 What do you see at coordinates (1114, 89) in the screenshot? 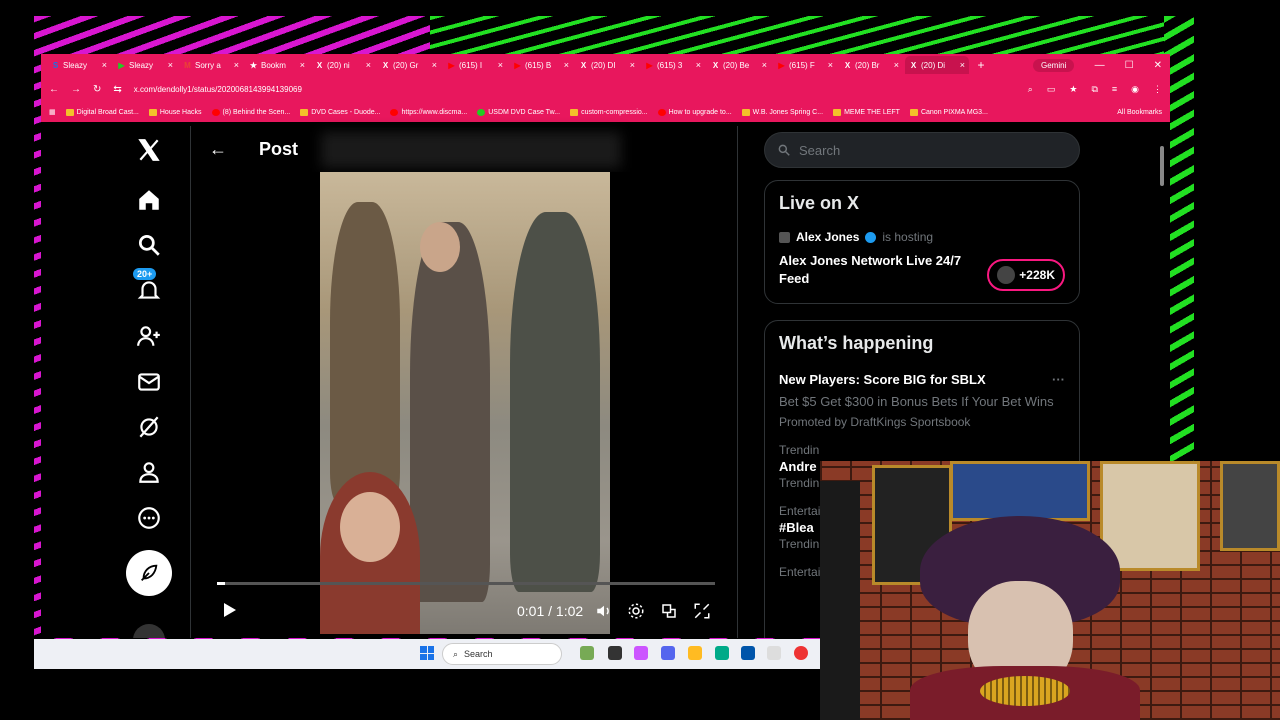
I see `reading-list-icon: ≡` at bounding box center [1114, 89].